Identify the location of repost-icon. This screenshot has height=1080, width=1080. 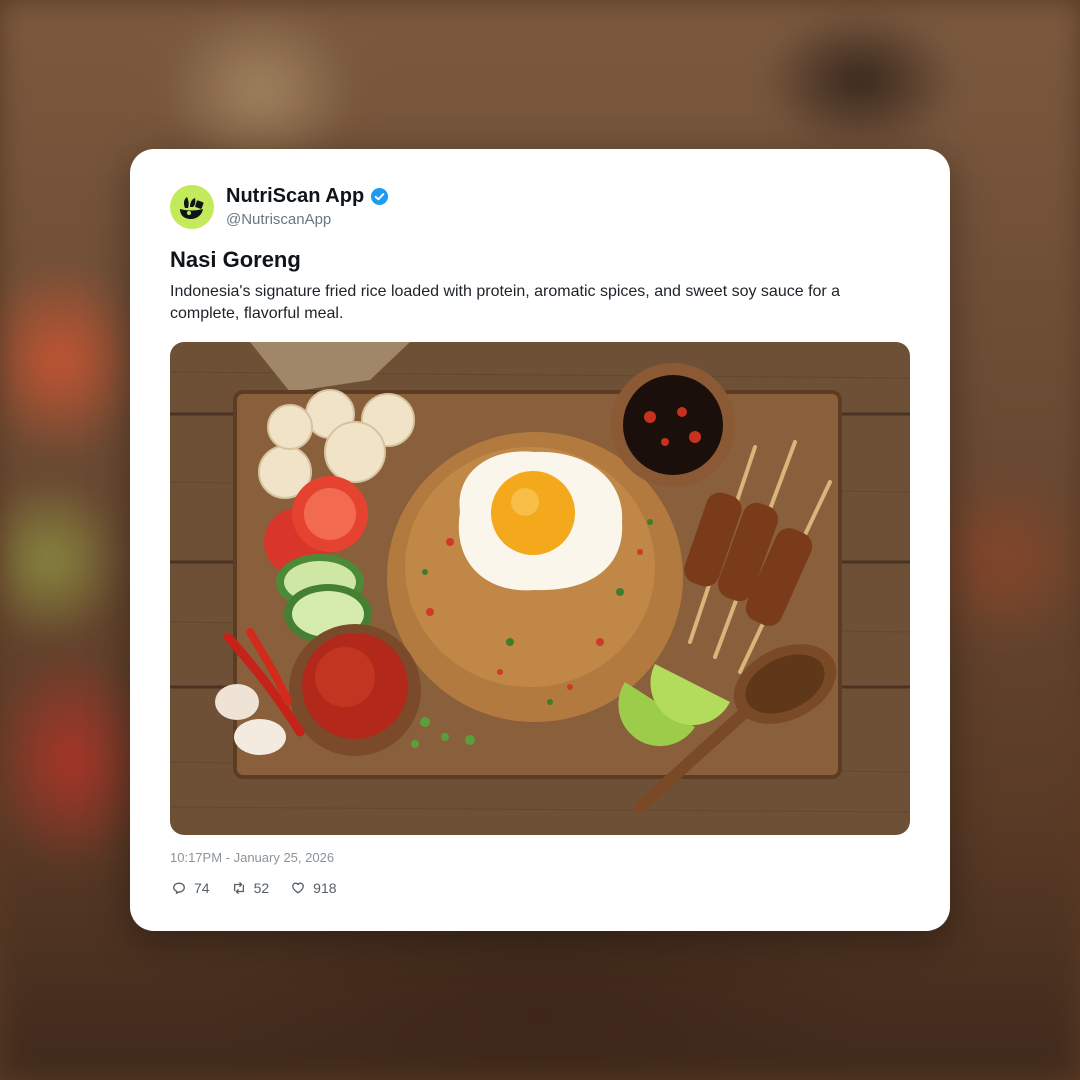
(238, 888).